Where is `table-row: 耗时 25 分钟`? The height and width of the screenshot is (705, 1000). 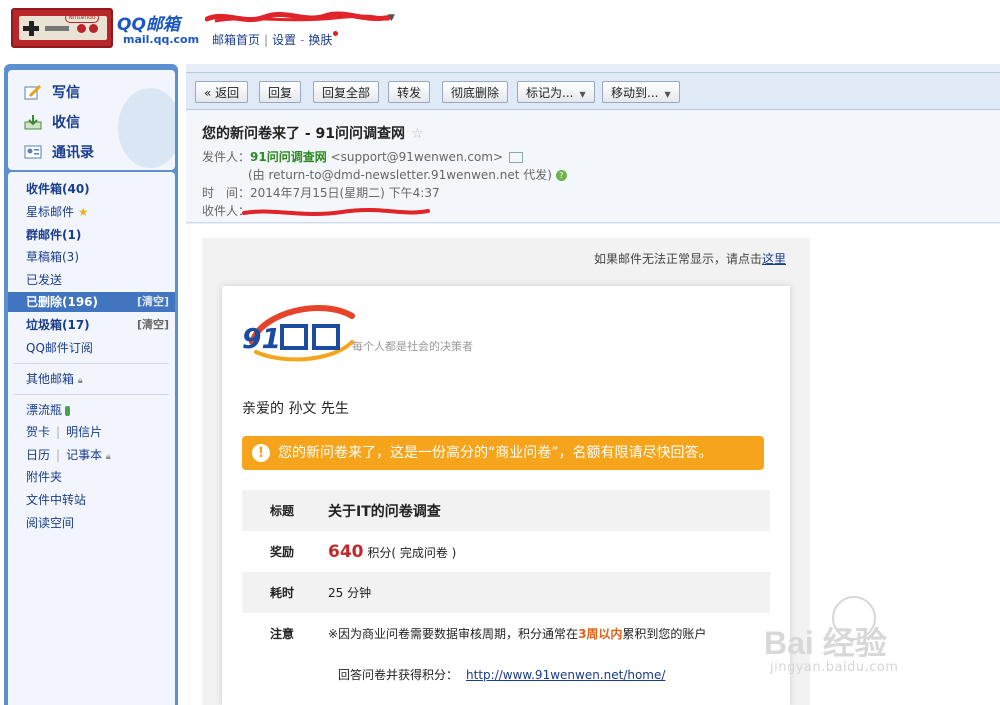 table-row: 耗时 25 分钟 is located at coordinates (506, 592).